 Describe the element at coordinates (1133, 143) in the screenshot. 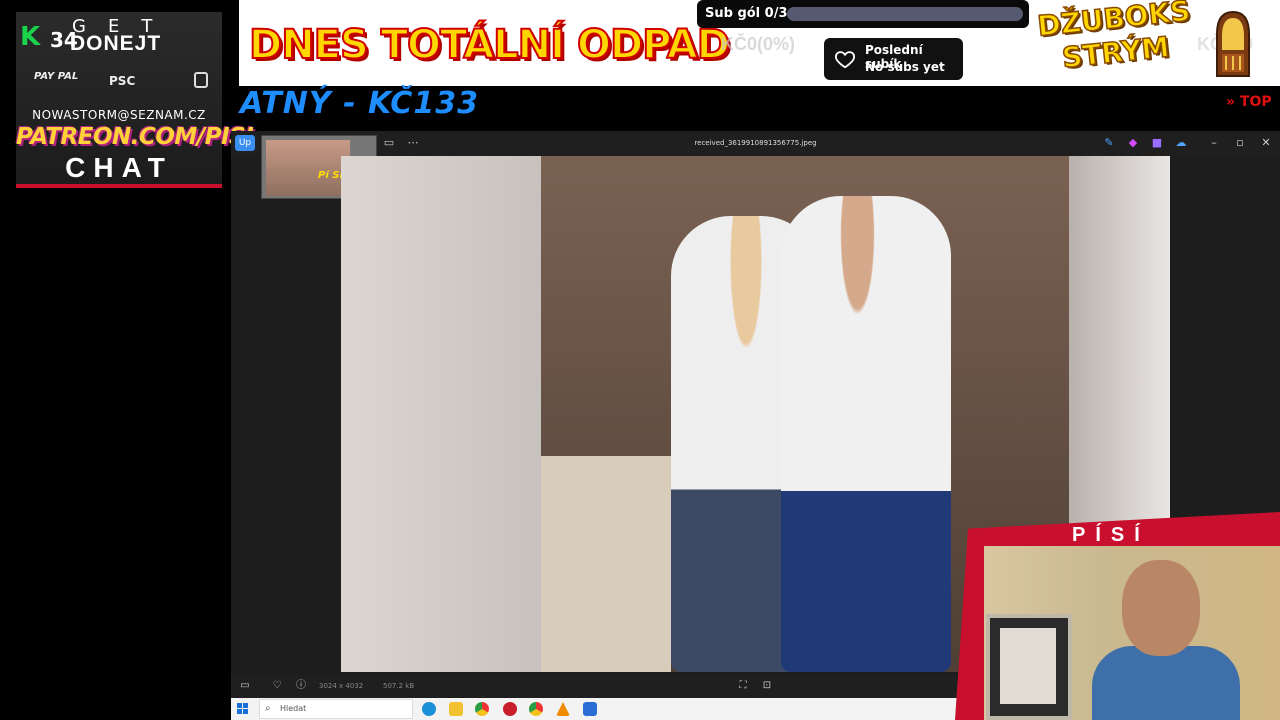

I see `designer-icon: ◆` at that location.